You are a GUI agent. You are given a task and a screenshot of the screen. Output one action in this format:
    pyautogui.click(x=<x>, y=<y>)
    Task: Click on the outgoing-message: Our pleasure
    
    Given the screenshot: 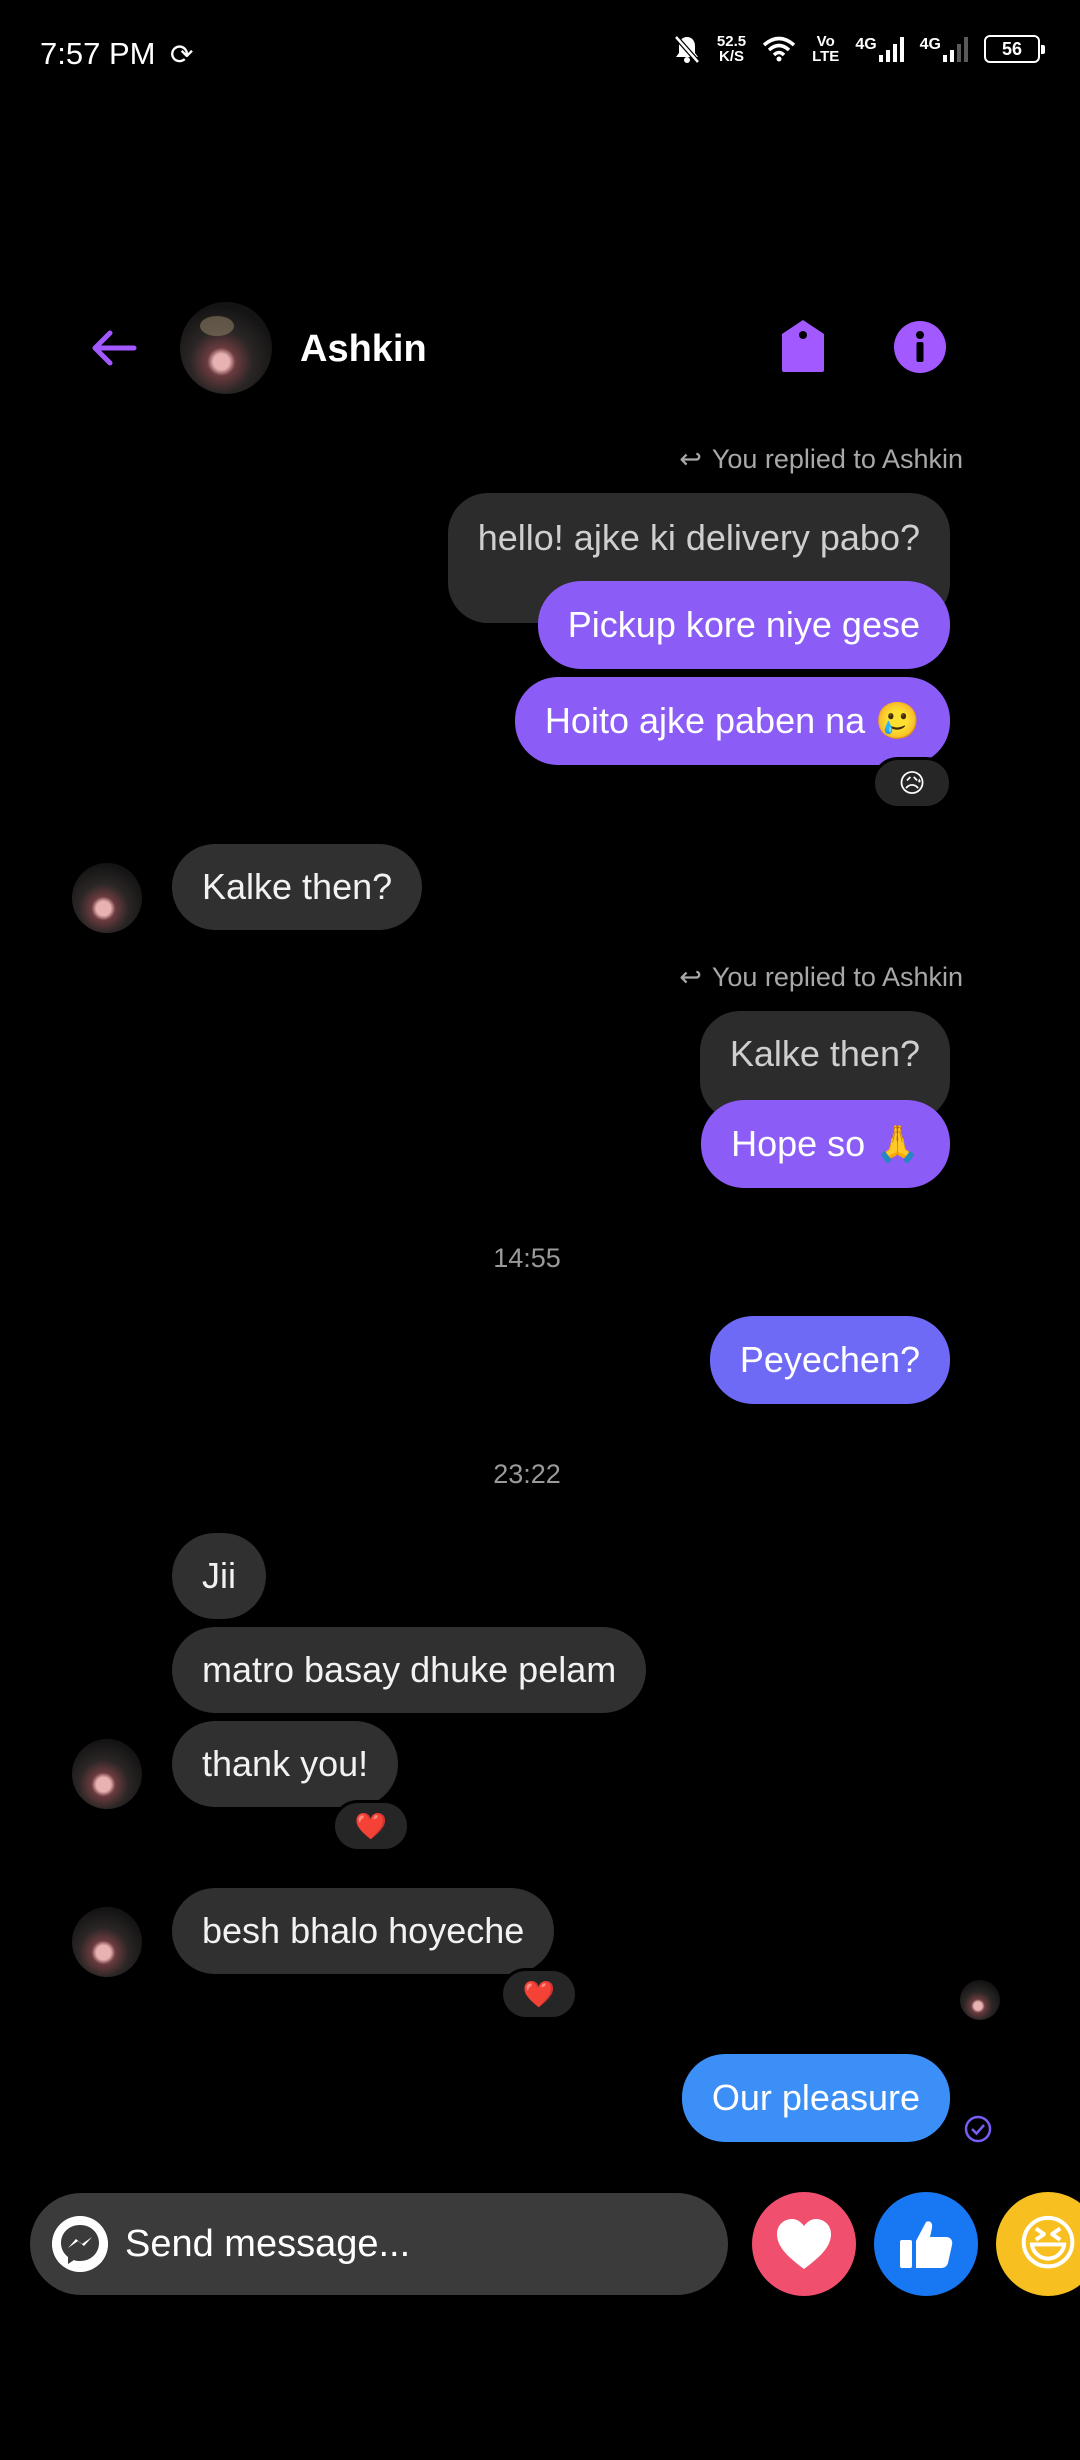 What is the action you would take?
    pyautogui.click(x=815, y=2098)
    